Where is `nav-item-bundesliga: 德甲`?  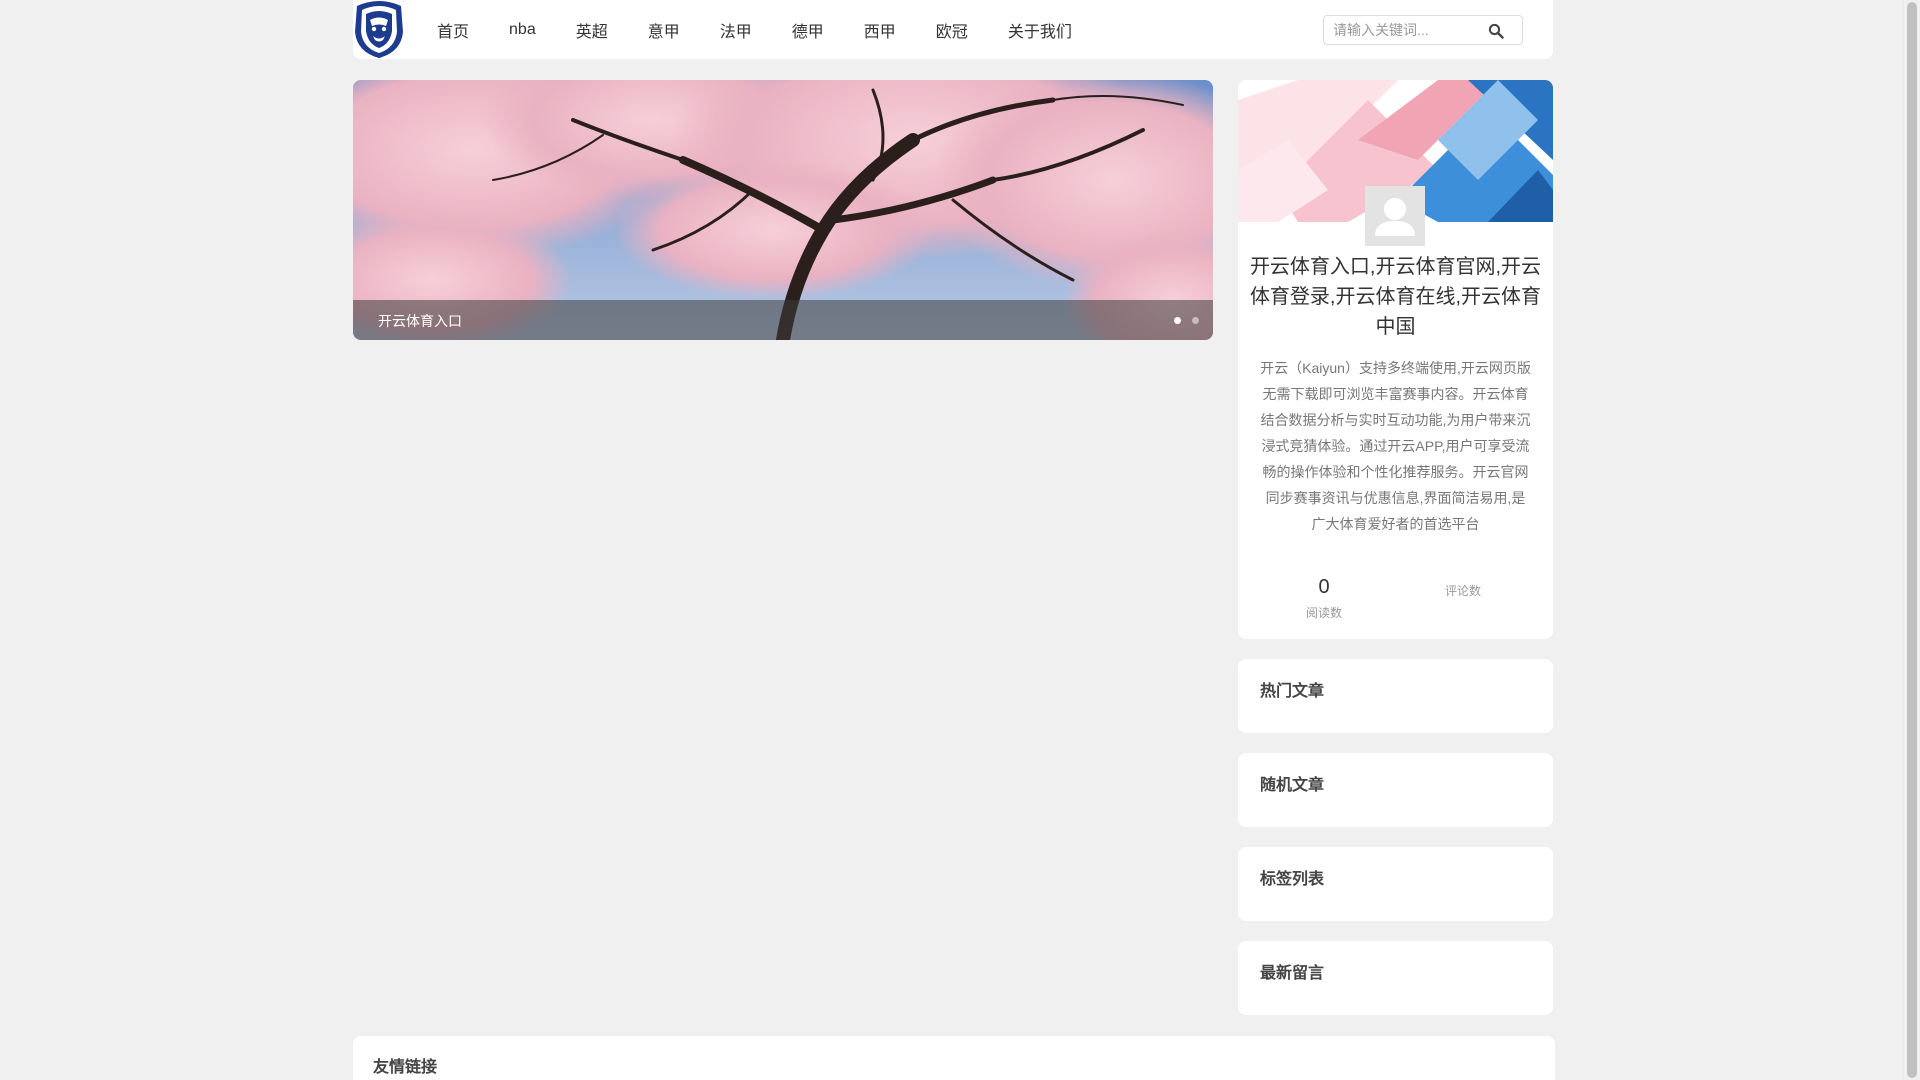
nav-item-bundesliga: 德甲 is located at coordinates (808, 30).